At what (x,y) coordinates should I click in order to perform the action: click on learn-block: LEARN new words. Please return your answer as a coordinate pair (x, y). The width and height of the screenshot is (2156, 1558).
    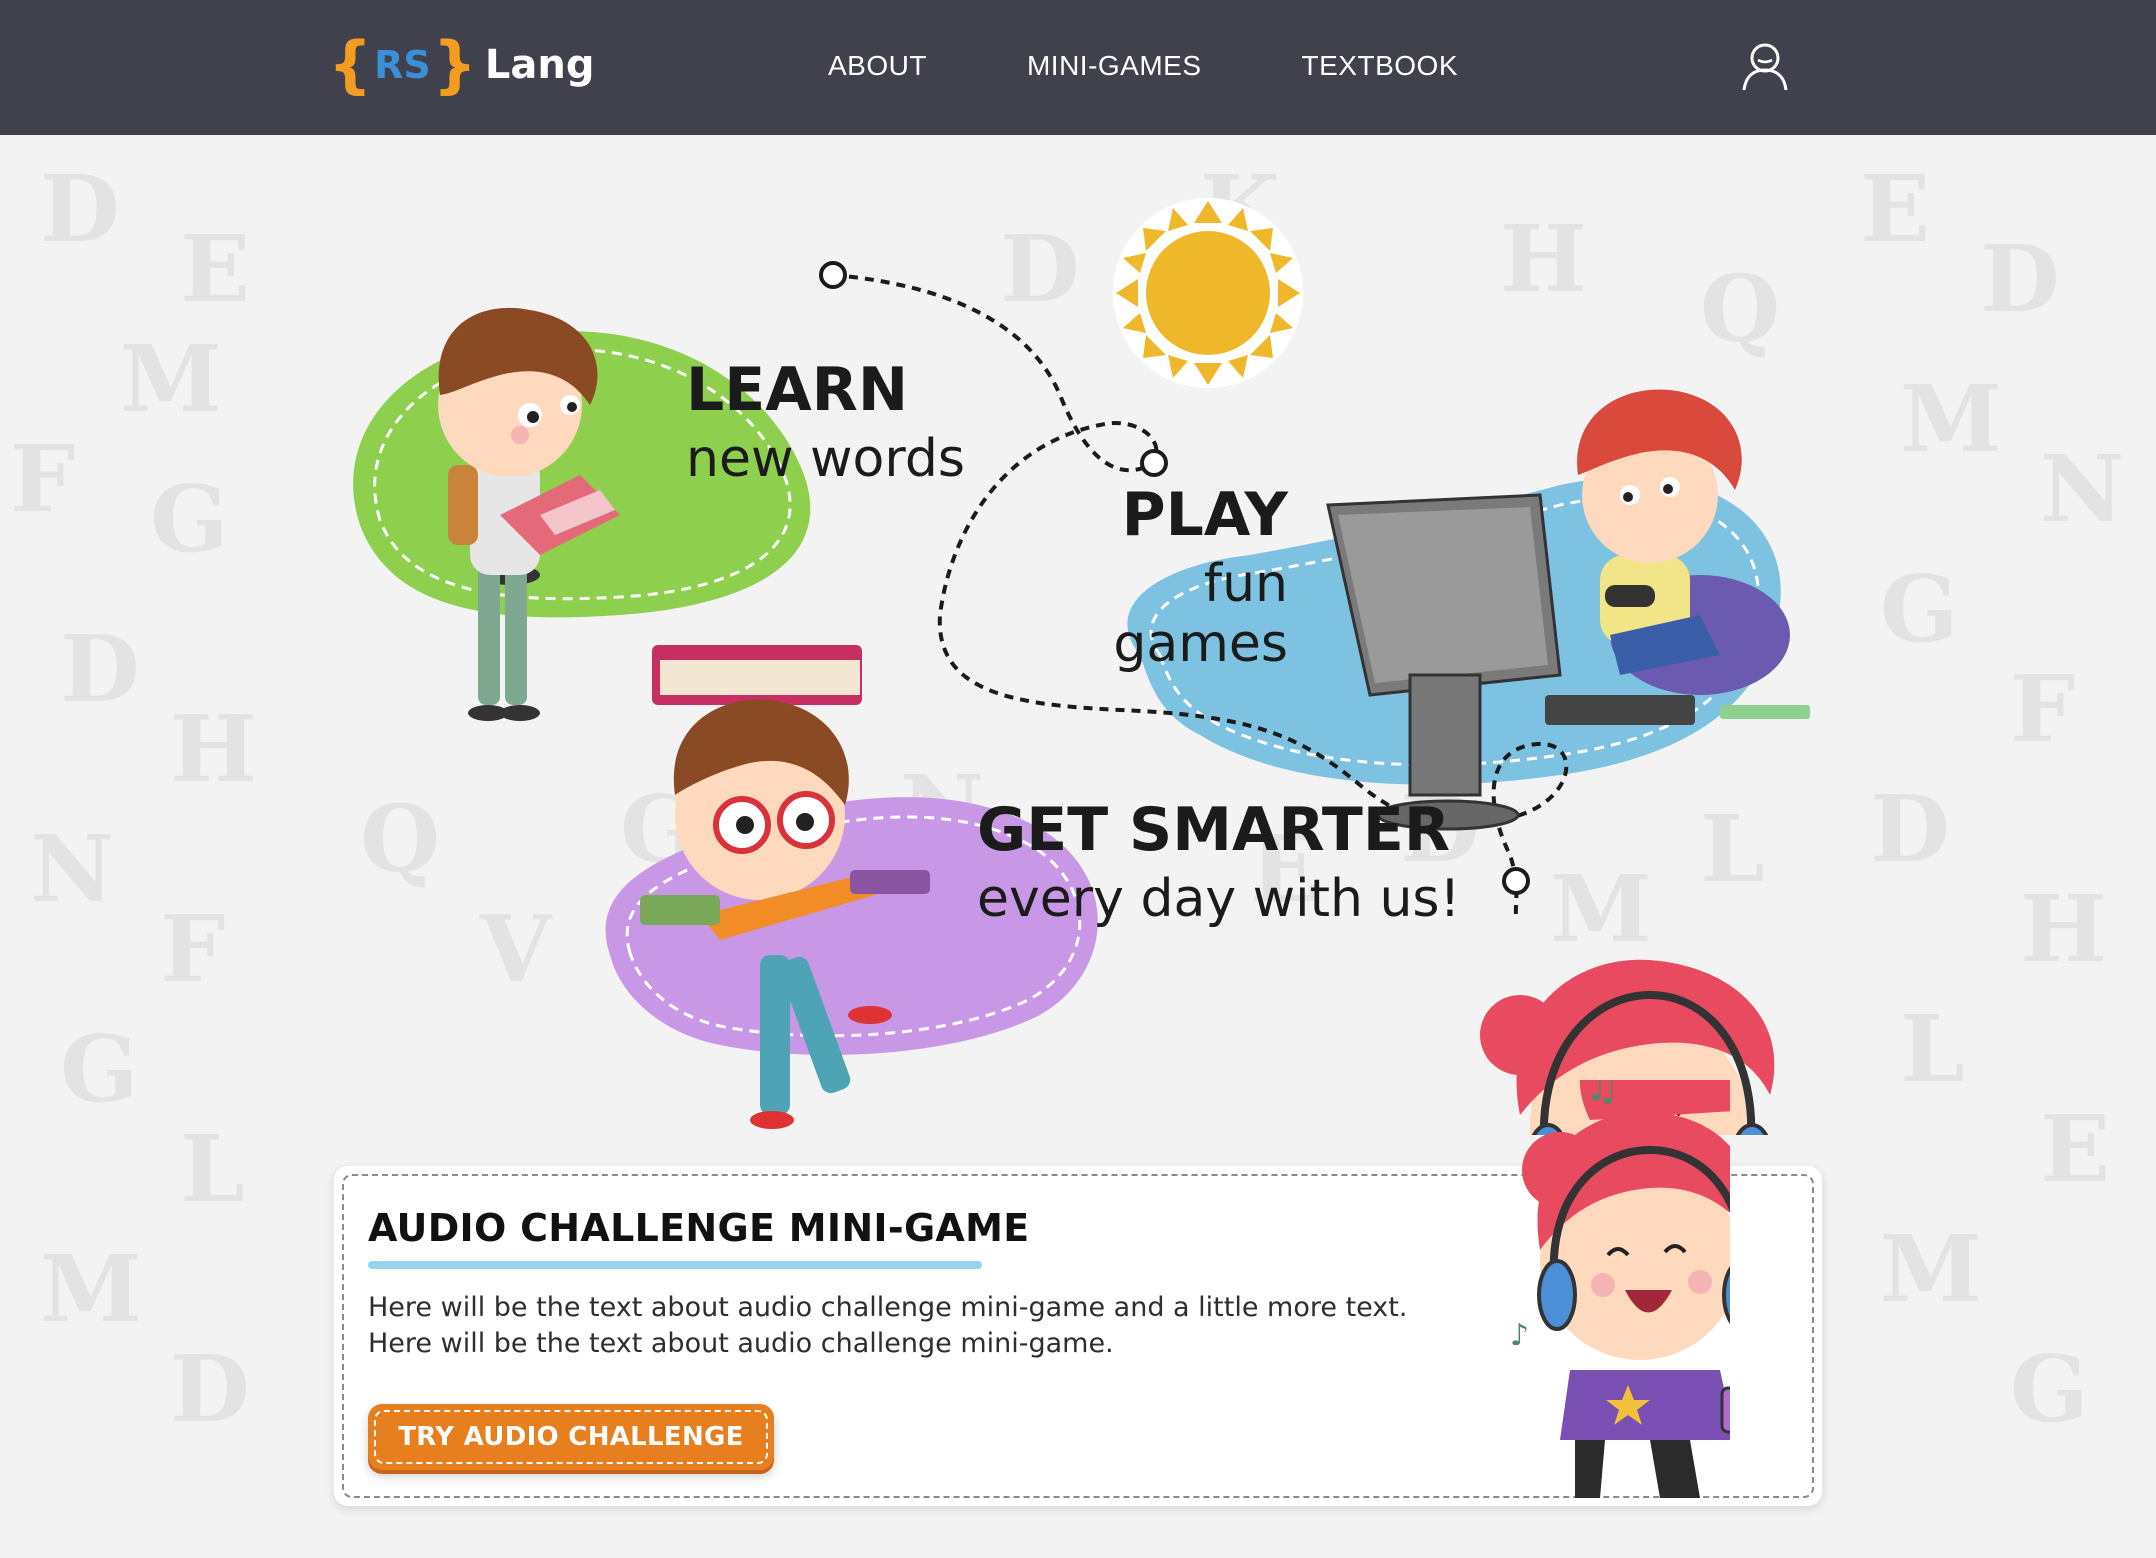
    Looking at the image, I should click on (825, 422).